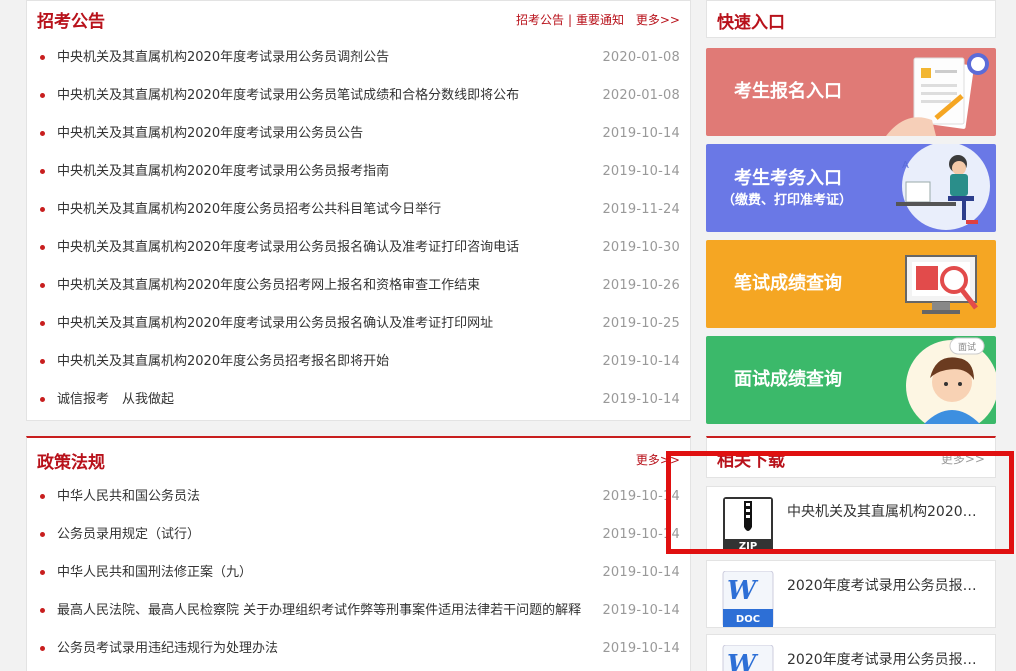  I want to click on list-item-title: 中央机关及其直属机构2020年度考试录用公务员笔试成绩和合格分数线即将公布, so click(288, 96).